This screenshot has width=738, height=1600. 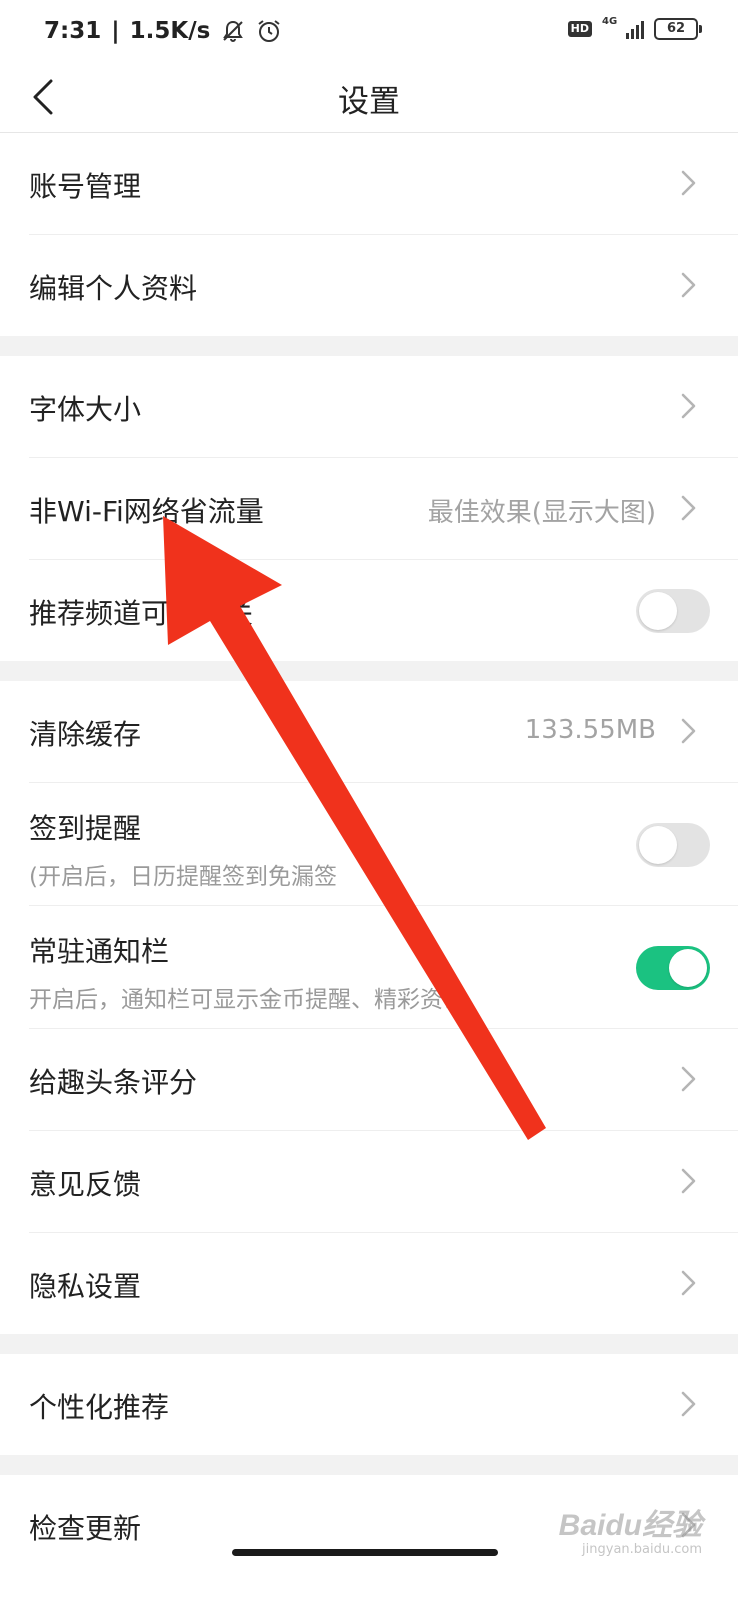 What do you see at coordinates (383, 967) in the screenshot?
I see `settings-item: 常驻通知栏开启后，通知栏可显示金币提醒、精彩资讯` at bounding box center [383, 967].